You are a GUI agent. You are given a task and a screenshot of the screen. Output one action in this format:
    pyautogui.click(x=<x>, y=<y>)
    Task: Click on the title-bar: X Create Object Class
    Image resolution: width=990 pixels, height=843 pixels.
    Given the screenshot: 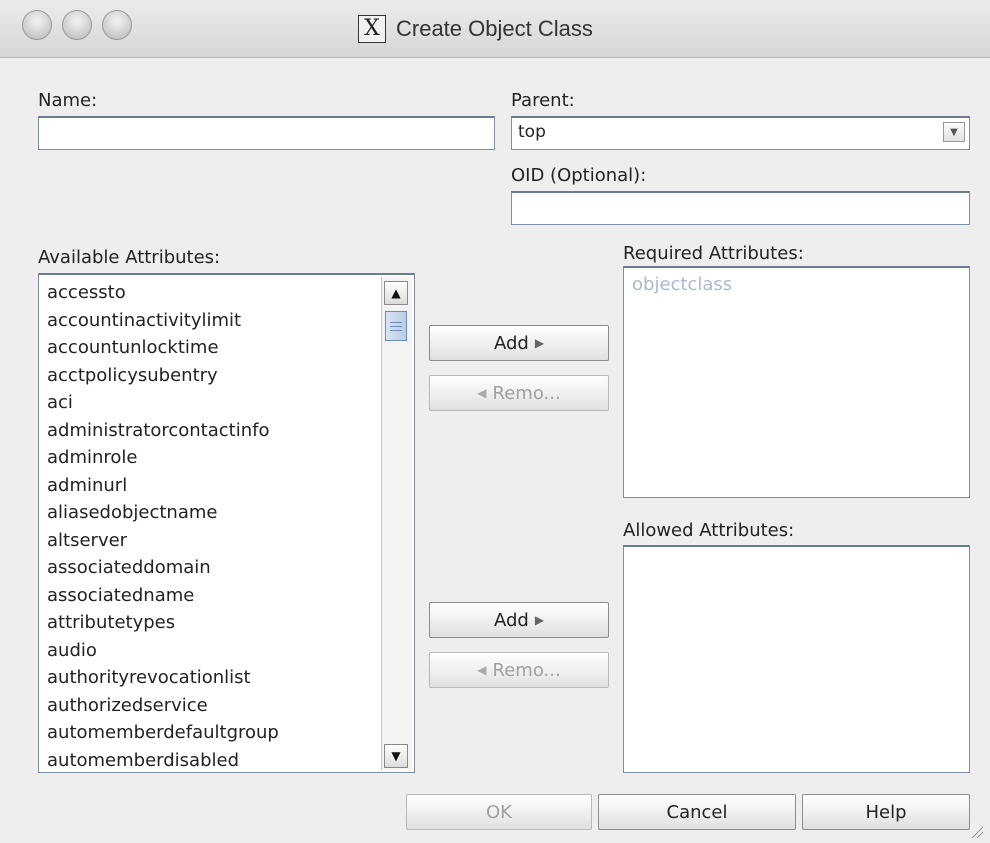 What is the action you would take?
    pyautogui.click(x=495, y=29)
    